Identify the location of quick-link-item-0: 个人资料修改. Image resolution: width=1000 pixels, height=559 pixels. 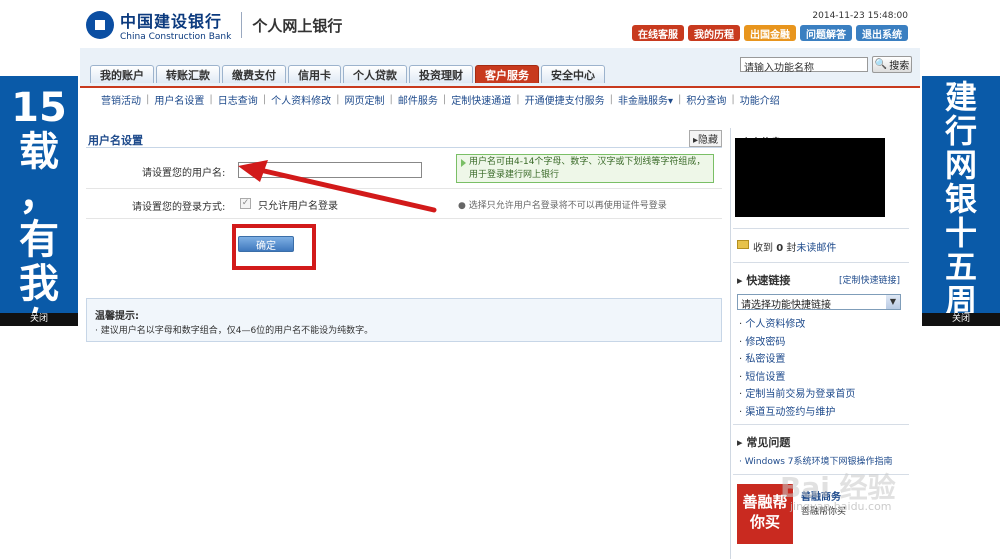
(797, 325).